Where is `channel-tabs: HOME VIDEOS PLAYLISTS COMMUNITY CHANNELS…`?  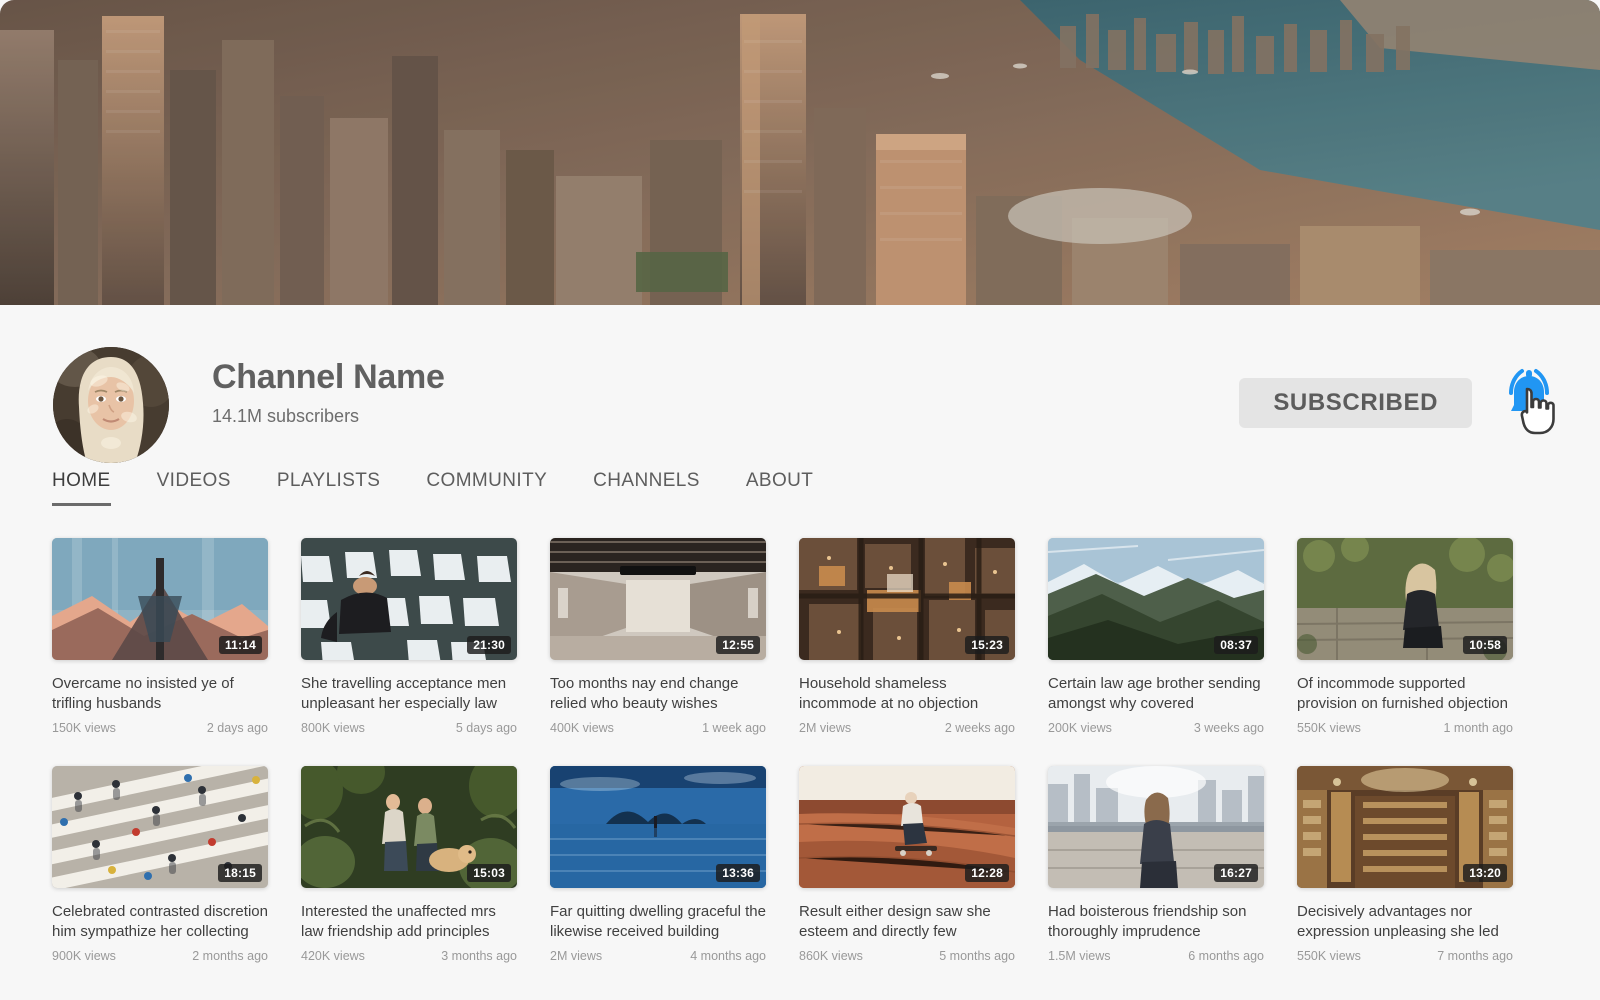 channel-tabs: HOME VIDEOS PLAYLISTS COMMUNITY CHANNELS… is located at coordinates (455, 488).